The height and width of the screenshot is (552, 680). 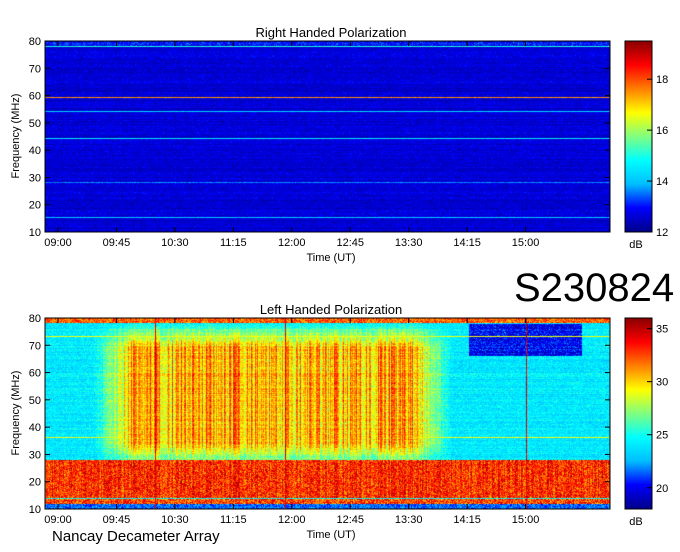 What do you see at coordinates (638, 413) in the screenshot?
I see `colorbar-image-left` at bounding box center [638, 413].